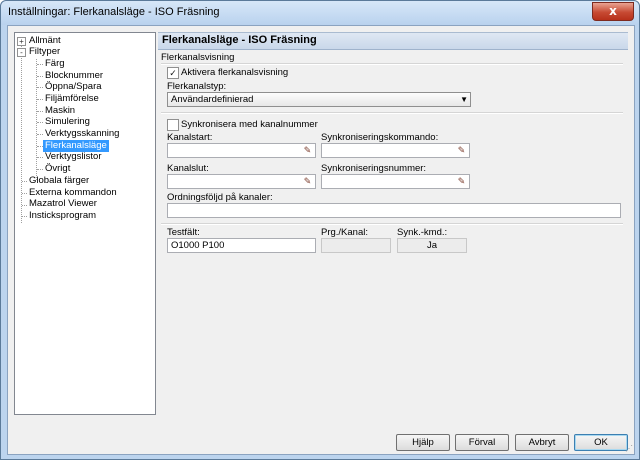 The width and height of the screenshot is (640, 460). Describe the element at coordinates (188, 168) in the screenshot. I see `channel-end-label: Kanalslut:` at that location.